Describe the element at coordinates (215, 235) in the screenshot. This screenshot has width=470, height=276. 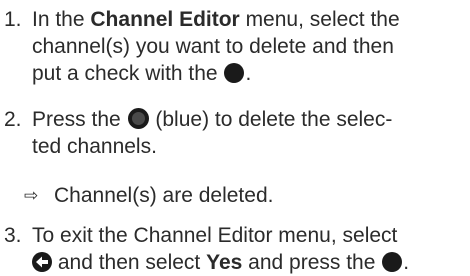
I see `step-3-line-1: To exit the Channel Editor menu, select` at that location.